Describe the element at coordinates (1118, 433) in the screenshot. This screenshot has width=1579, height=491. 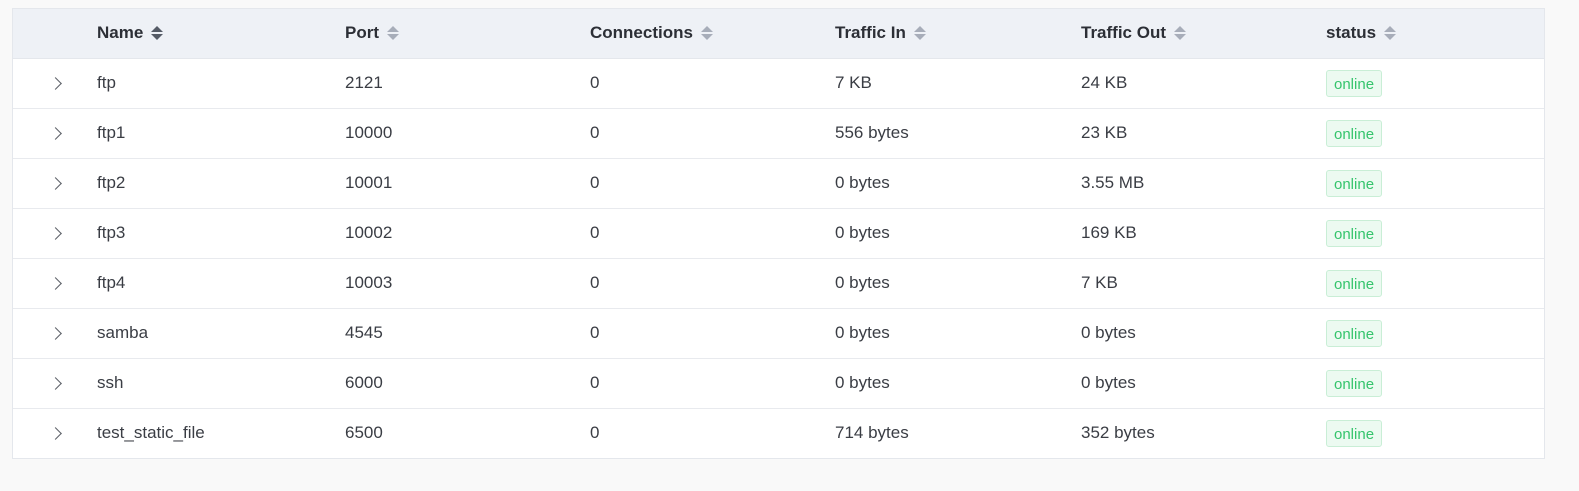
I see `cell-traffic-out: 352 bytes` at that location.